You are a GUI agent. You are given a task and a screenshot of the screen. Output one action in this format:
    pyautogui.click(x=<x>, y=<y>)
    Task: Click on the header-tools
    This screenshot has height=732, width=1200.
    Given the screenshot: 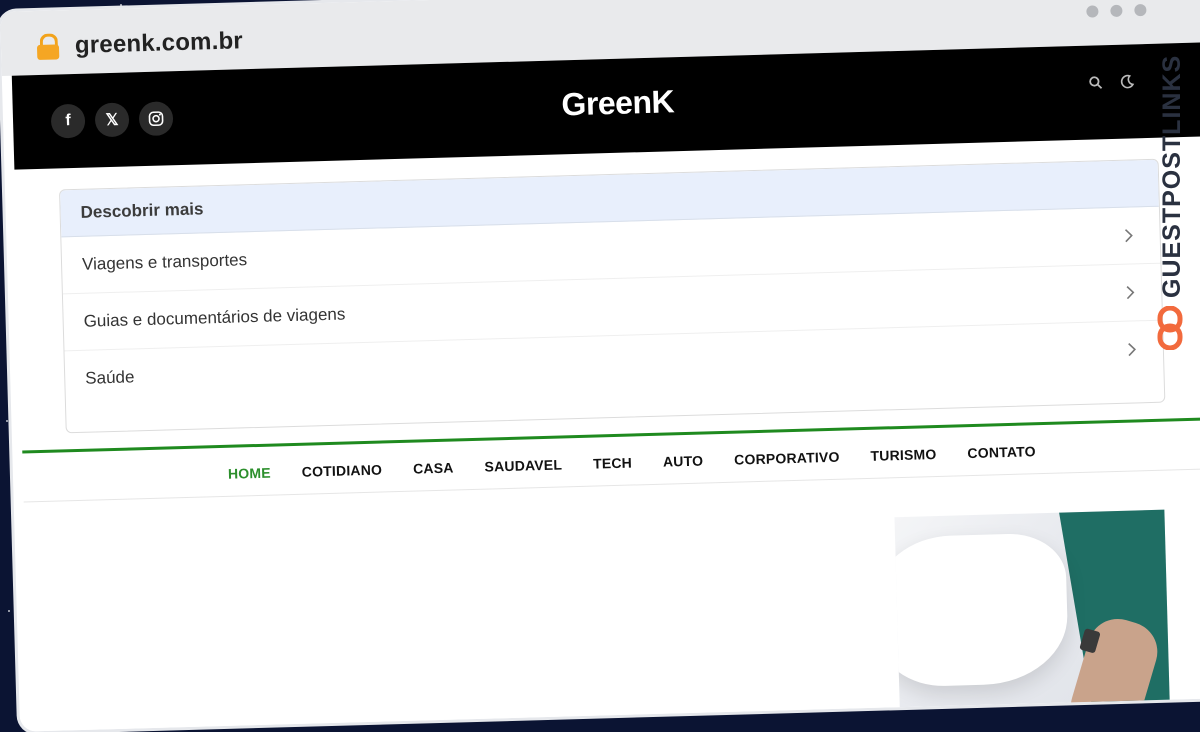 What is the action you would take?
    pyautogui.click(x=1111, y=81)
    